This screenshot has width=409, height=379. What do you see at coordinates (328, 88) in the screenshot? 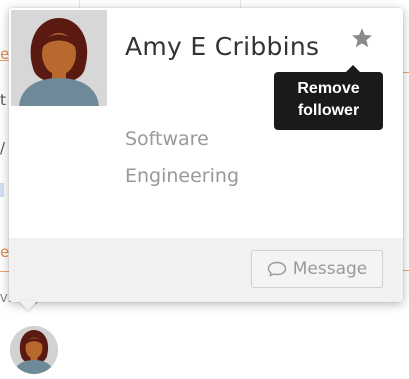
I see `tooltip-line: Remove` at bounding box center [328, 88].